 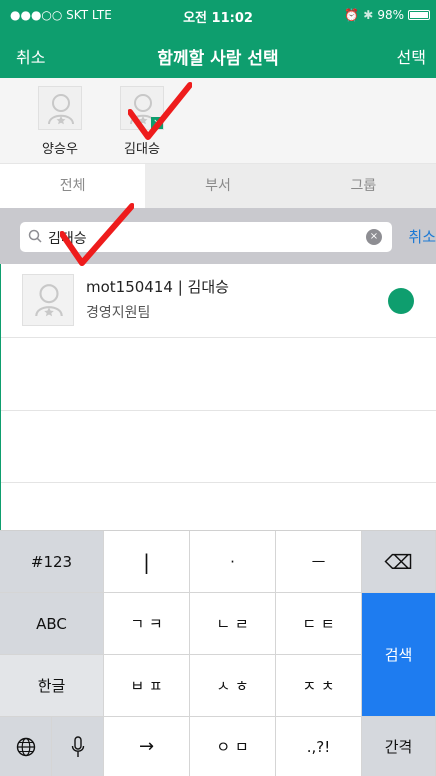 I want to click on globe-key, so click(x=26, y=746).